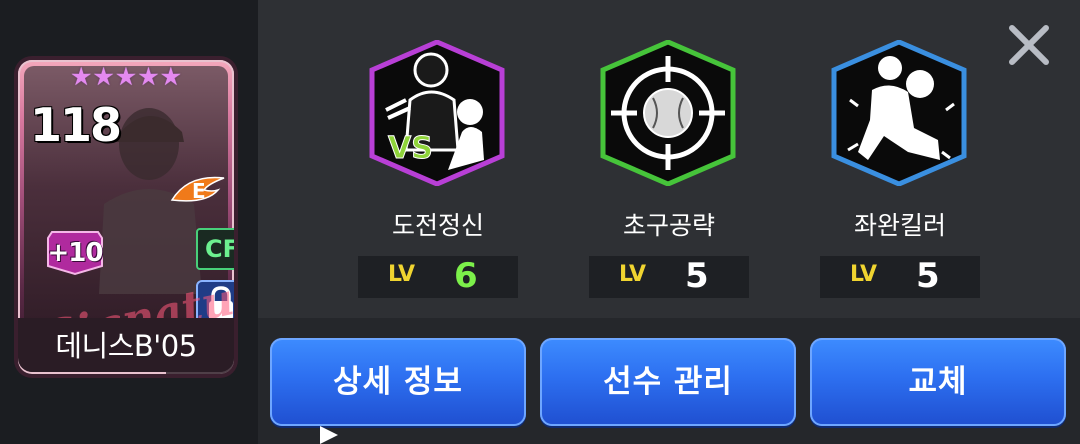 This screenshot has width=1080, height=444. What do you see at coordinates (668, 225) in the screenshot?
I see `skill-name: 초구공략` at bounding box center [668, 225].